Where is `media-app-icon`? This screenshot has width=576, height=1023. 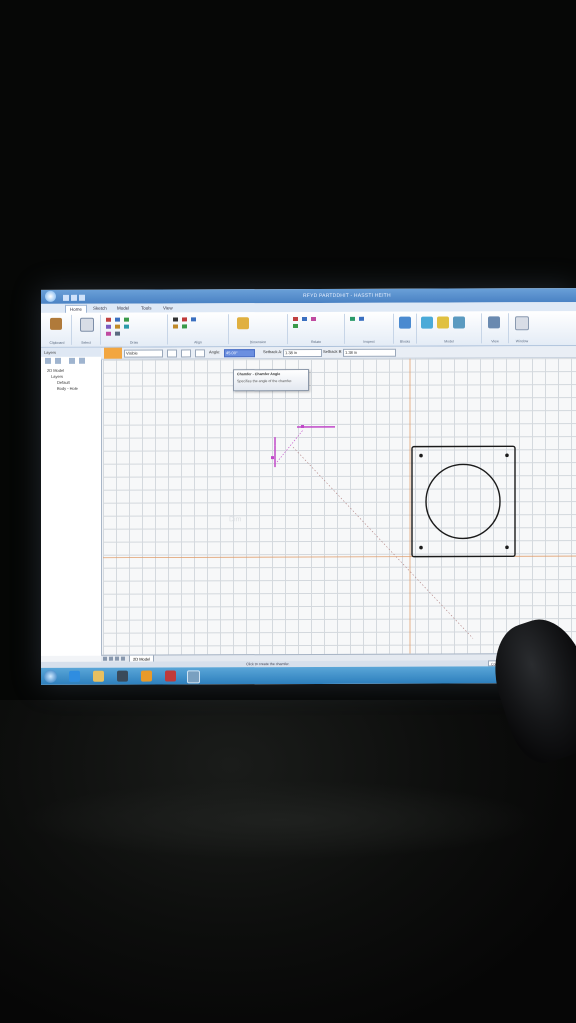 media-app-icon is located at coordinates (122, 676).